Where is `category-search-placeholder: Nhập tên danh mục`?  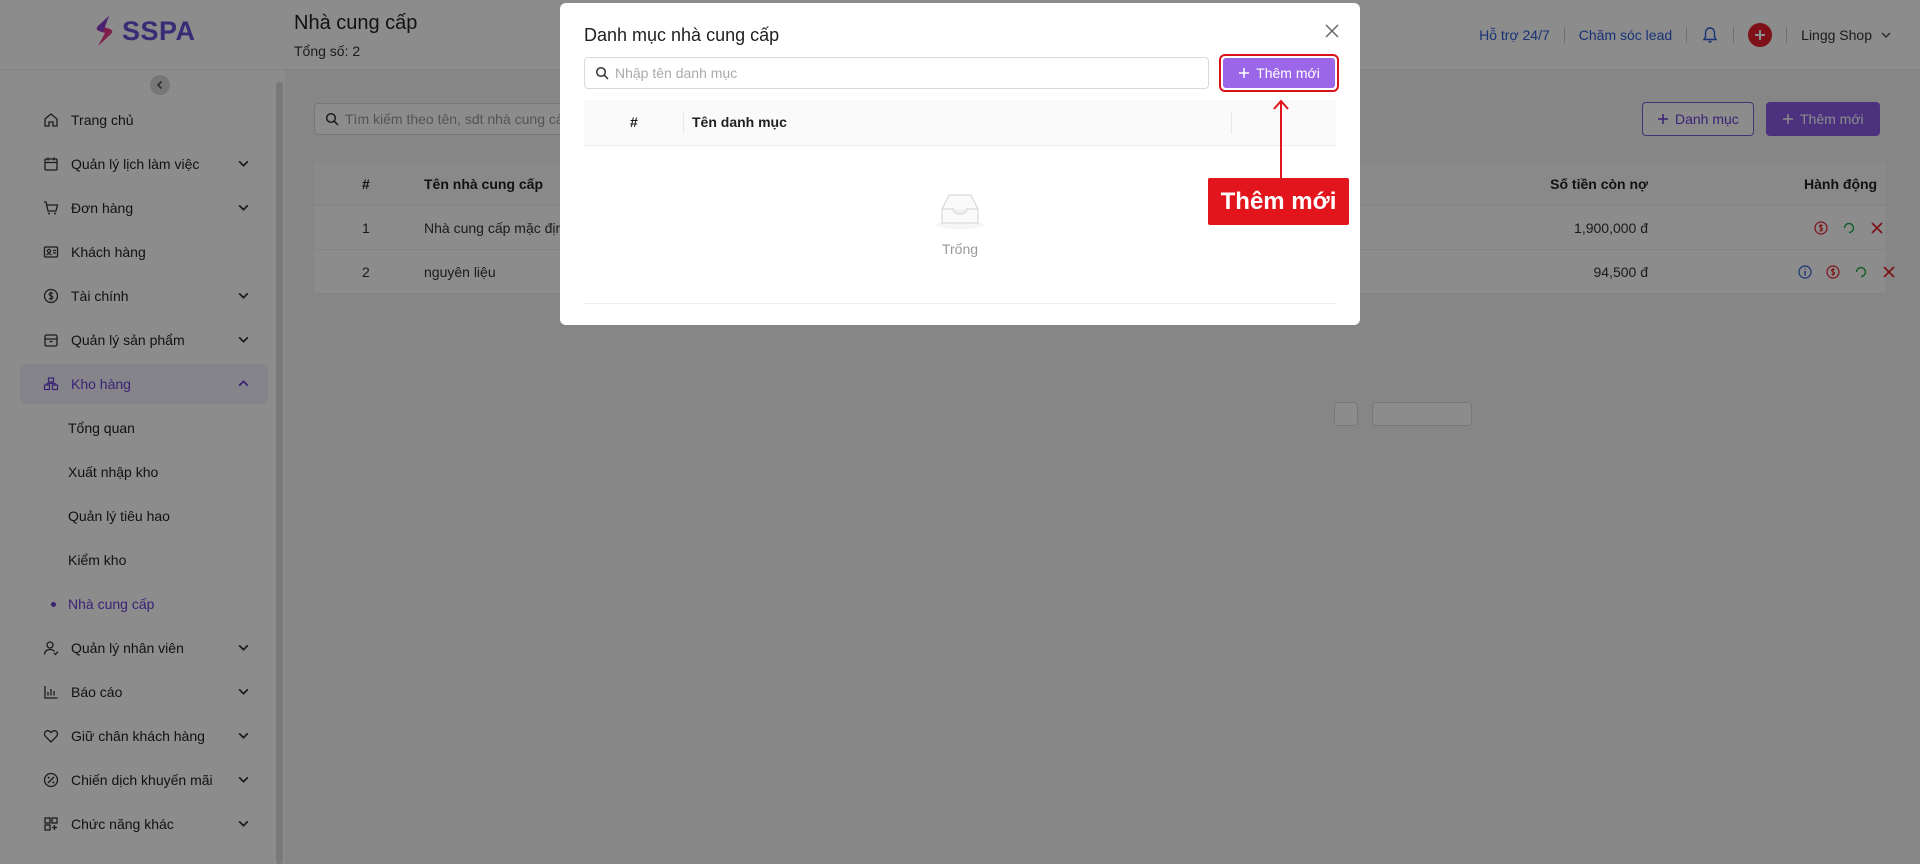 category-search-placeholder: Nhập tên danh mục is located at coordinates (676, 73).